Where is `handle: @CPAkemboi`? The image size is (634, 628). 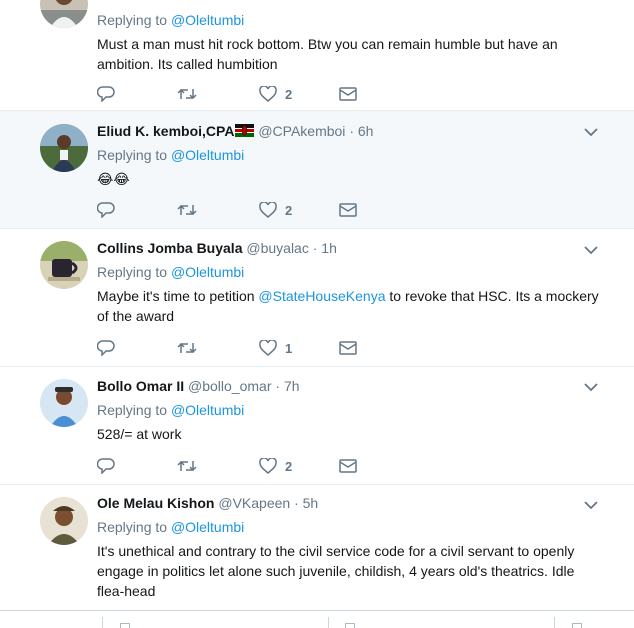
handle: @CPAkemboi is located at coordinates (301, 131).